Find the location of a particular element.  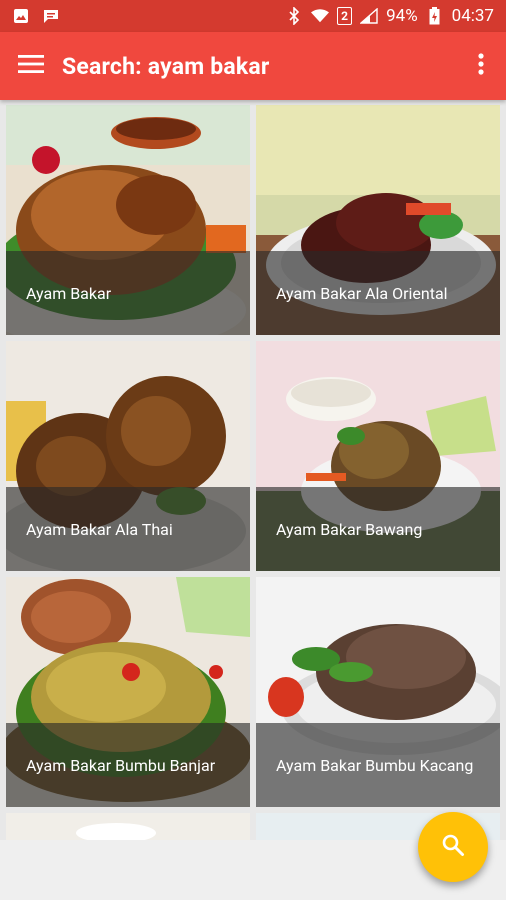

page-title: Search: ayam bakar is located at coordinates (166, 66).